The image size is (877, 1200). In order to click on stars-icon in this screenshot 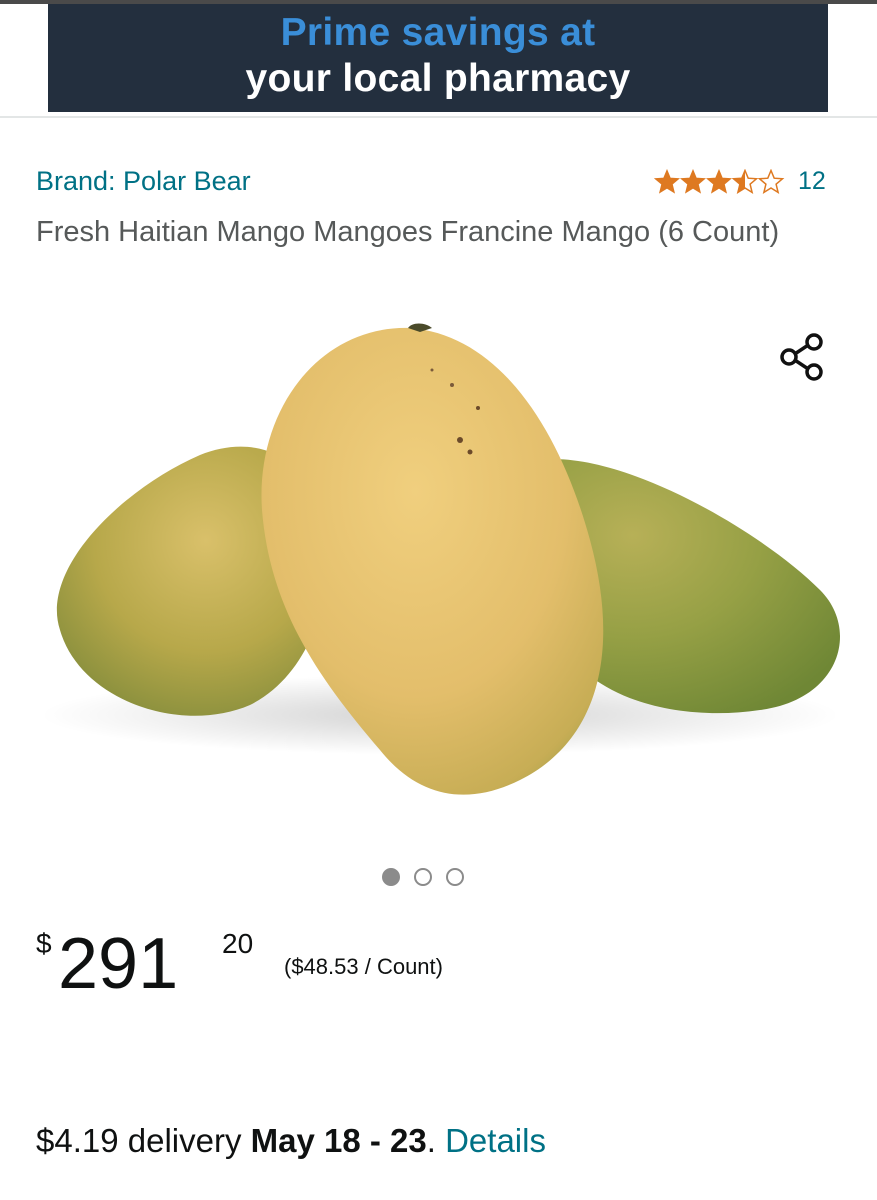, I will do `click(719, 181)`.